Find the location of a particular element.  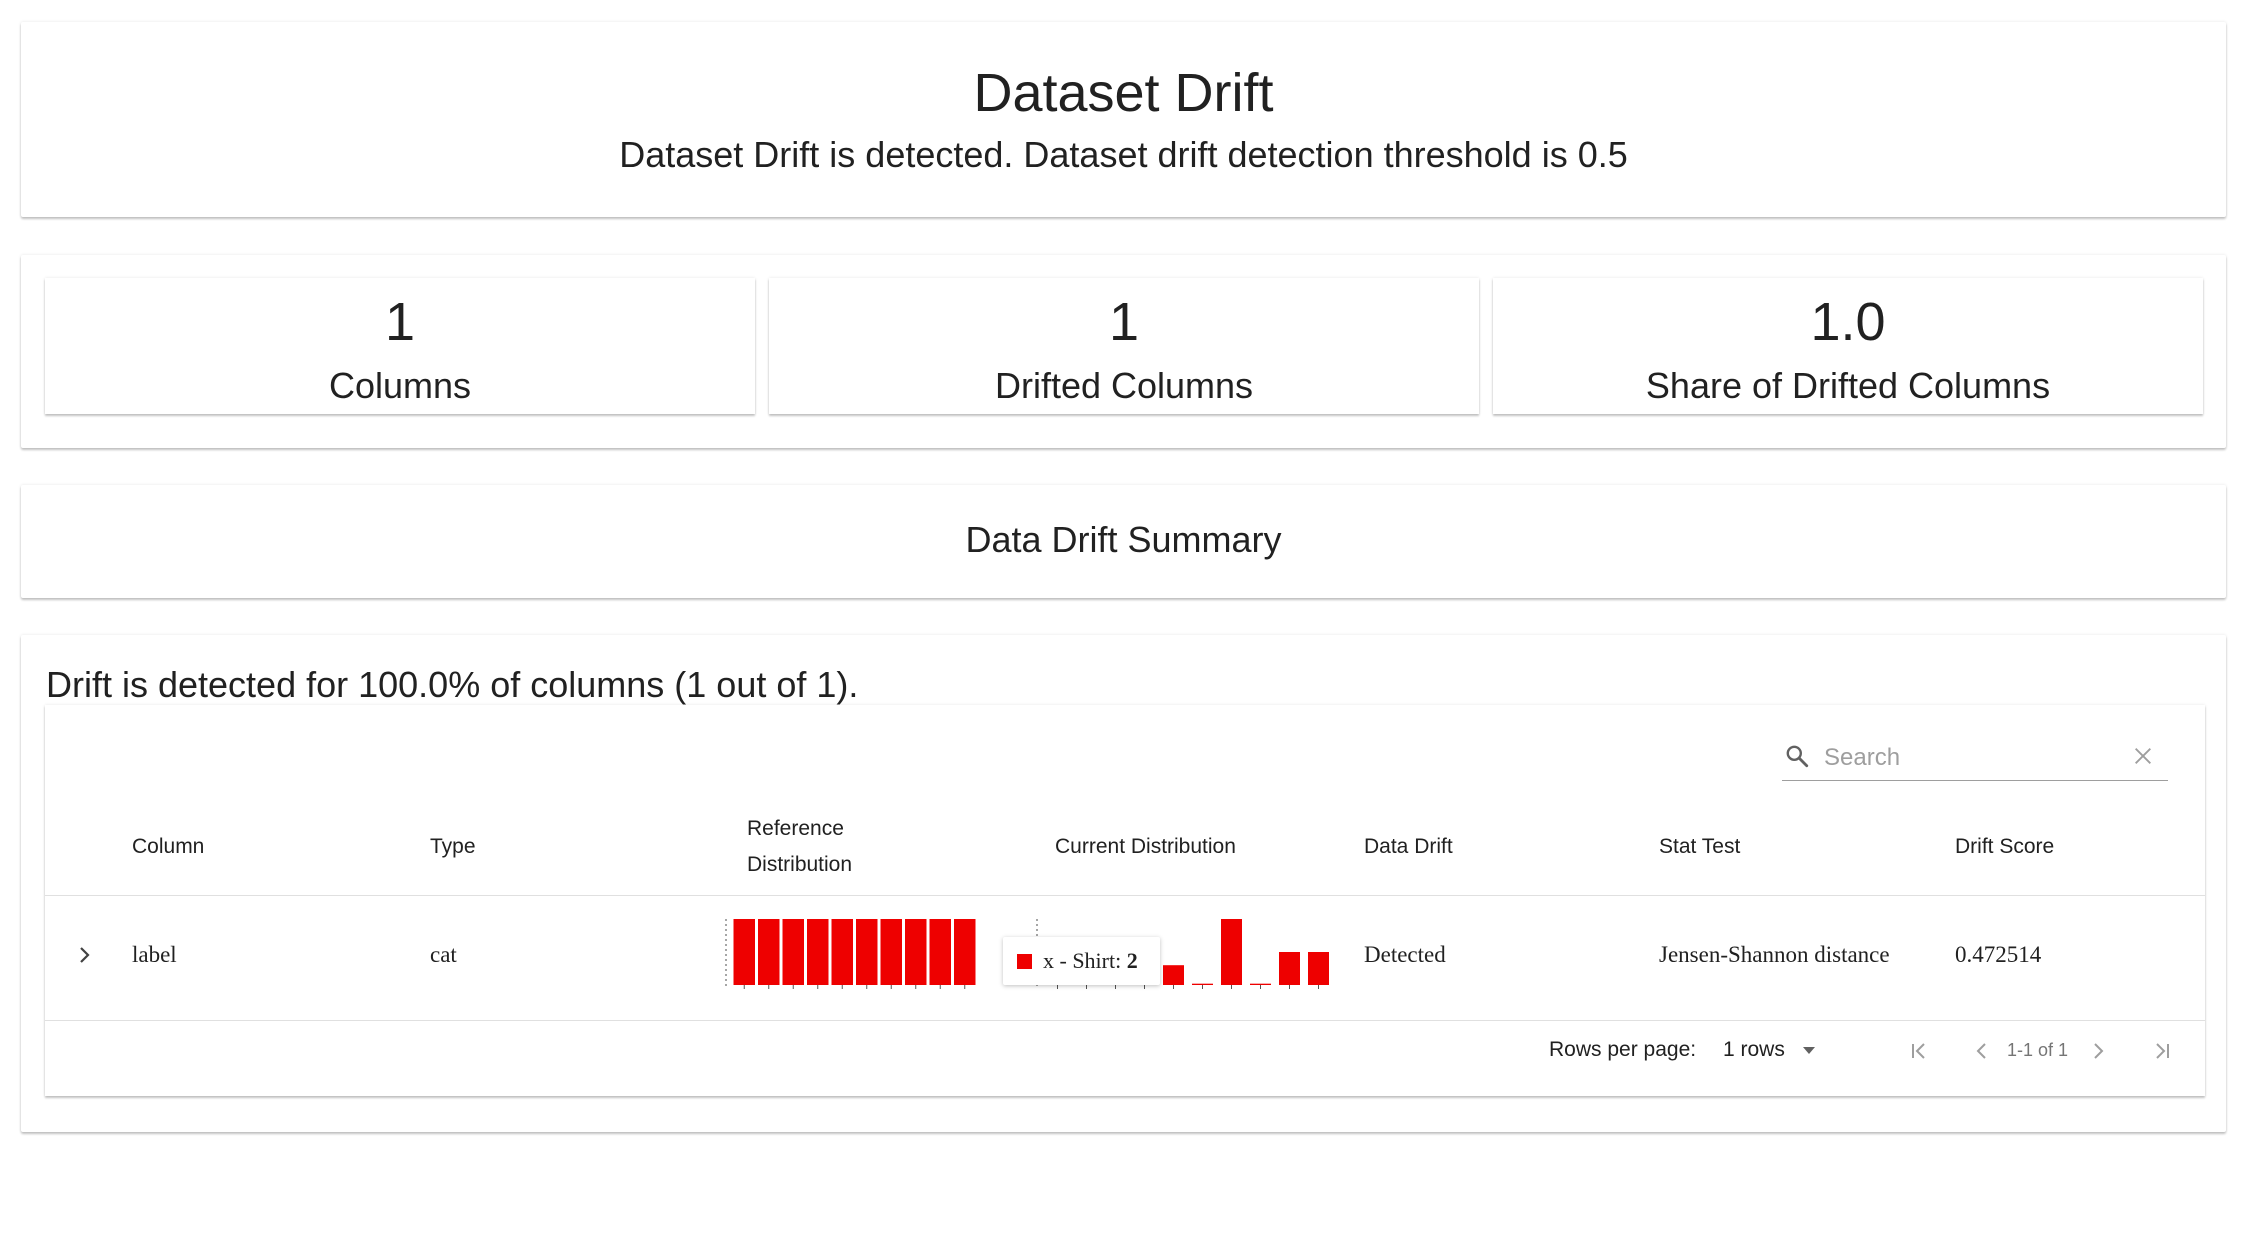

rows-per-page-select: 1 rows is located at coordinates (1754, 1050).